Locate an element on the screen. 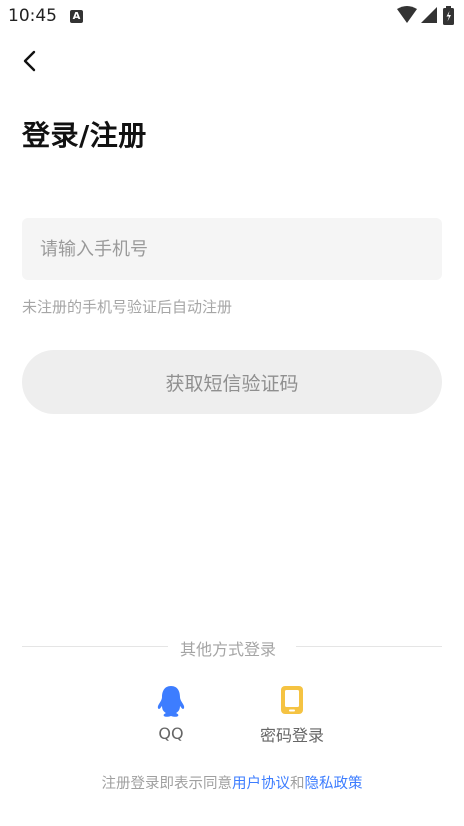  status-time: 10:45 is located at coordinates (32, 16).